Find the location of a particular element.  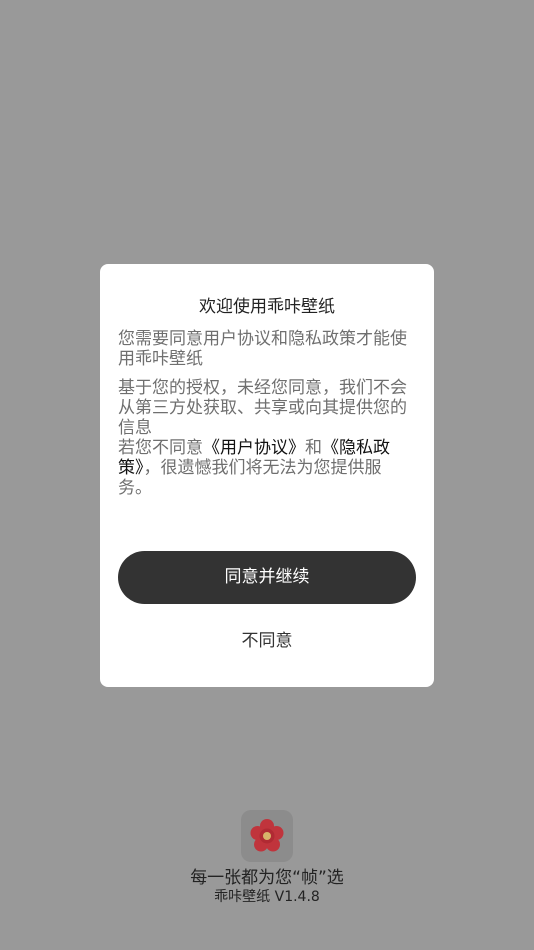

disagree-notice-paragraph: 若您不同意《用户协议》和《隐私政策》，很遗憾我们将无法为您提供服务。 is located at coordinates (266, 468).